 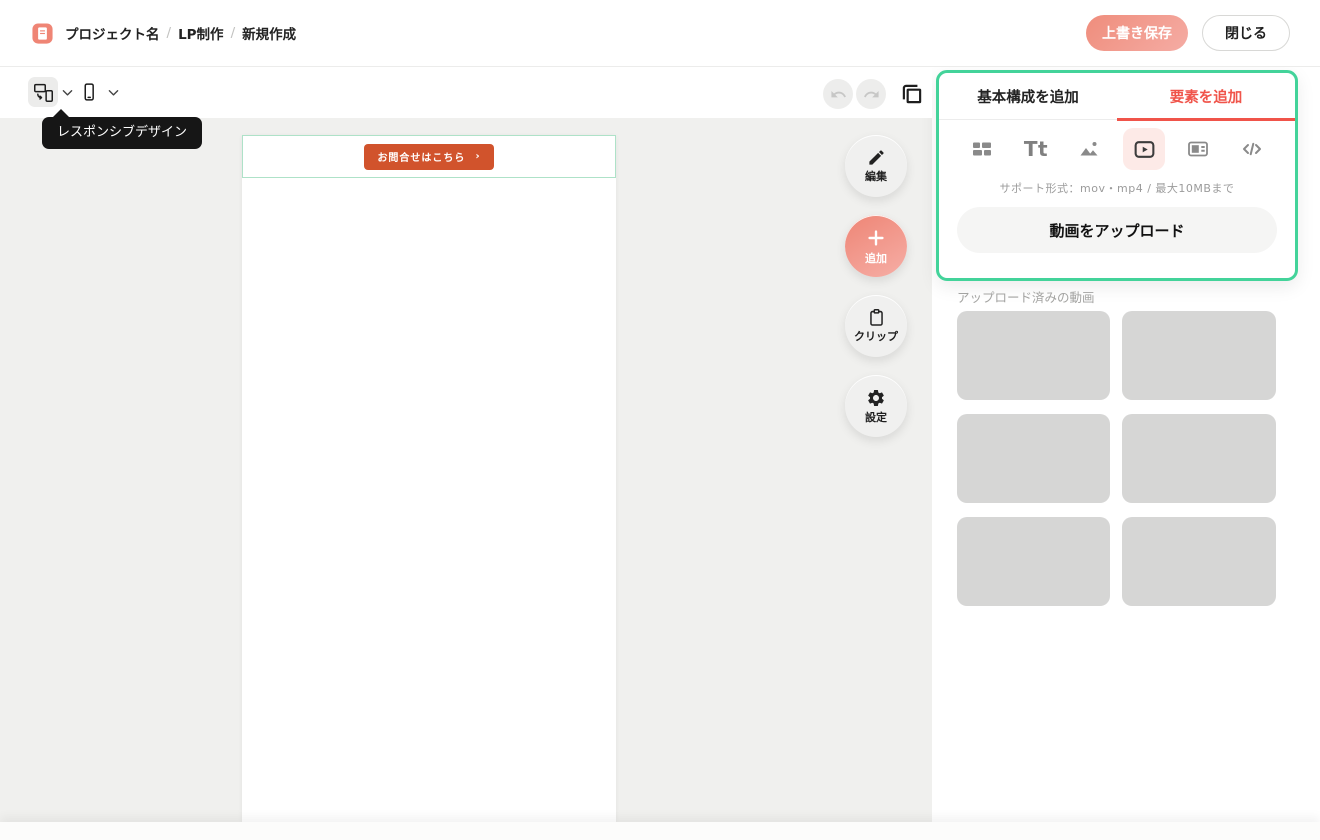 I want to click on edit-fab-label: 編集, so click(x=876, y=176).